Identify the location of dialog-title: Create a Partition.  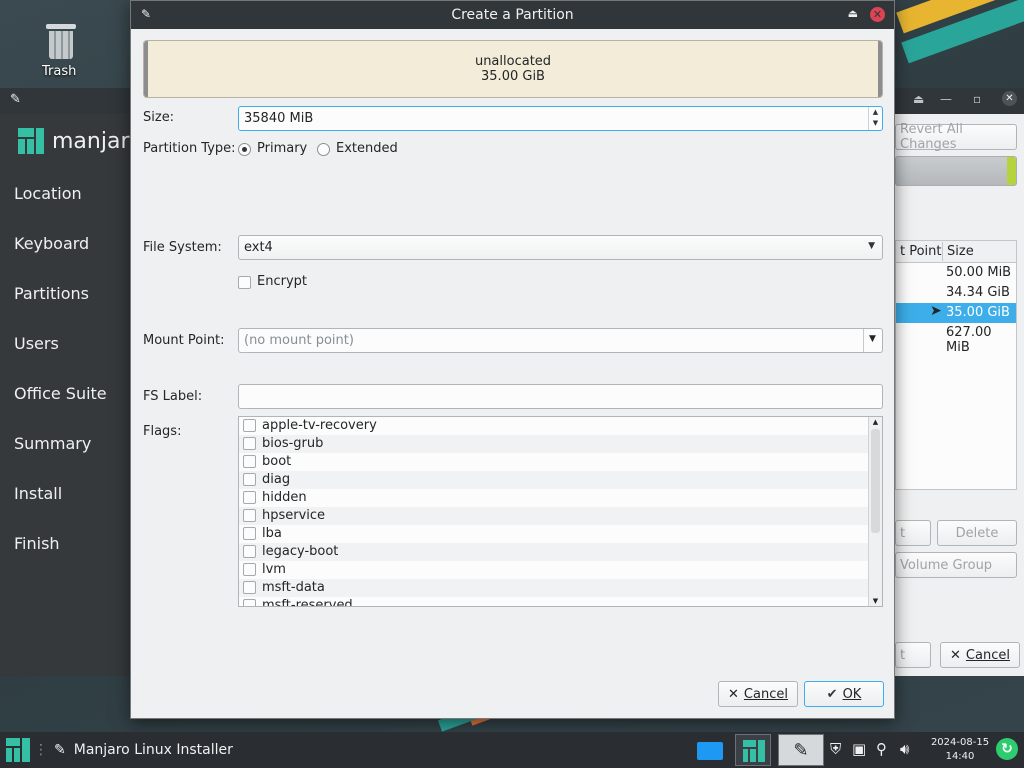
(512, 15).